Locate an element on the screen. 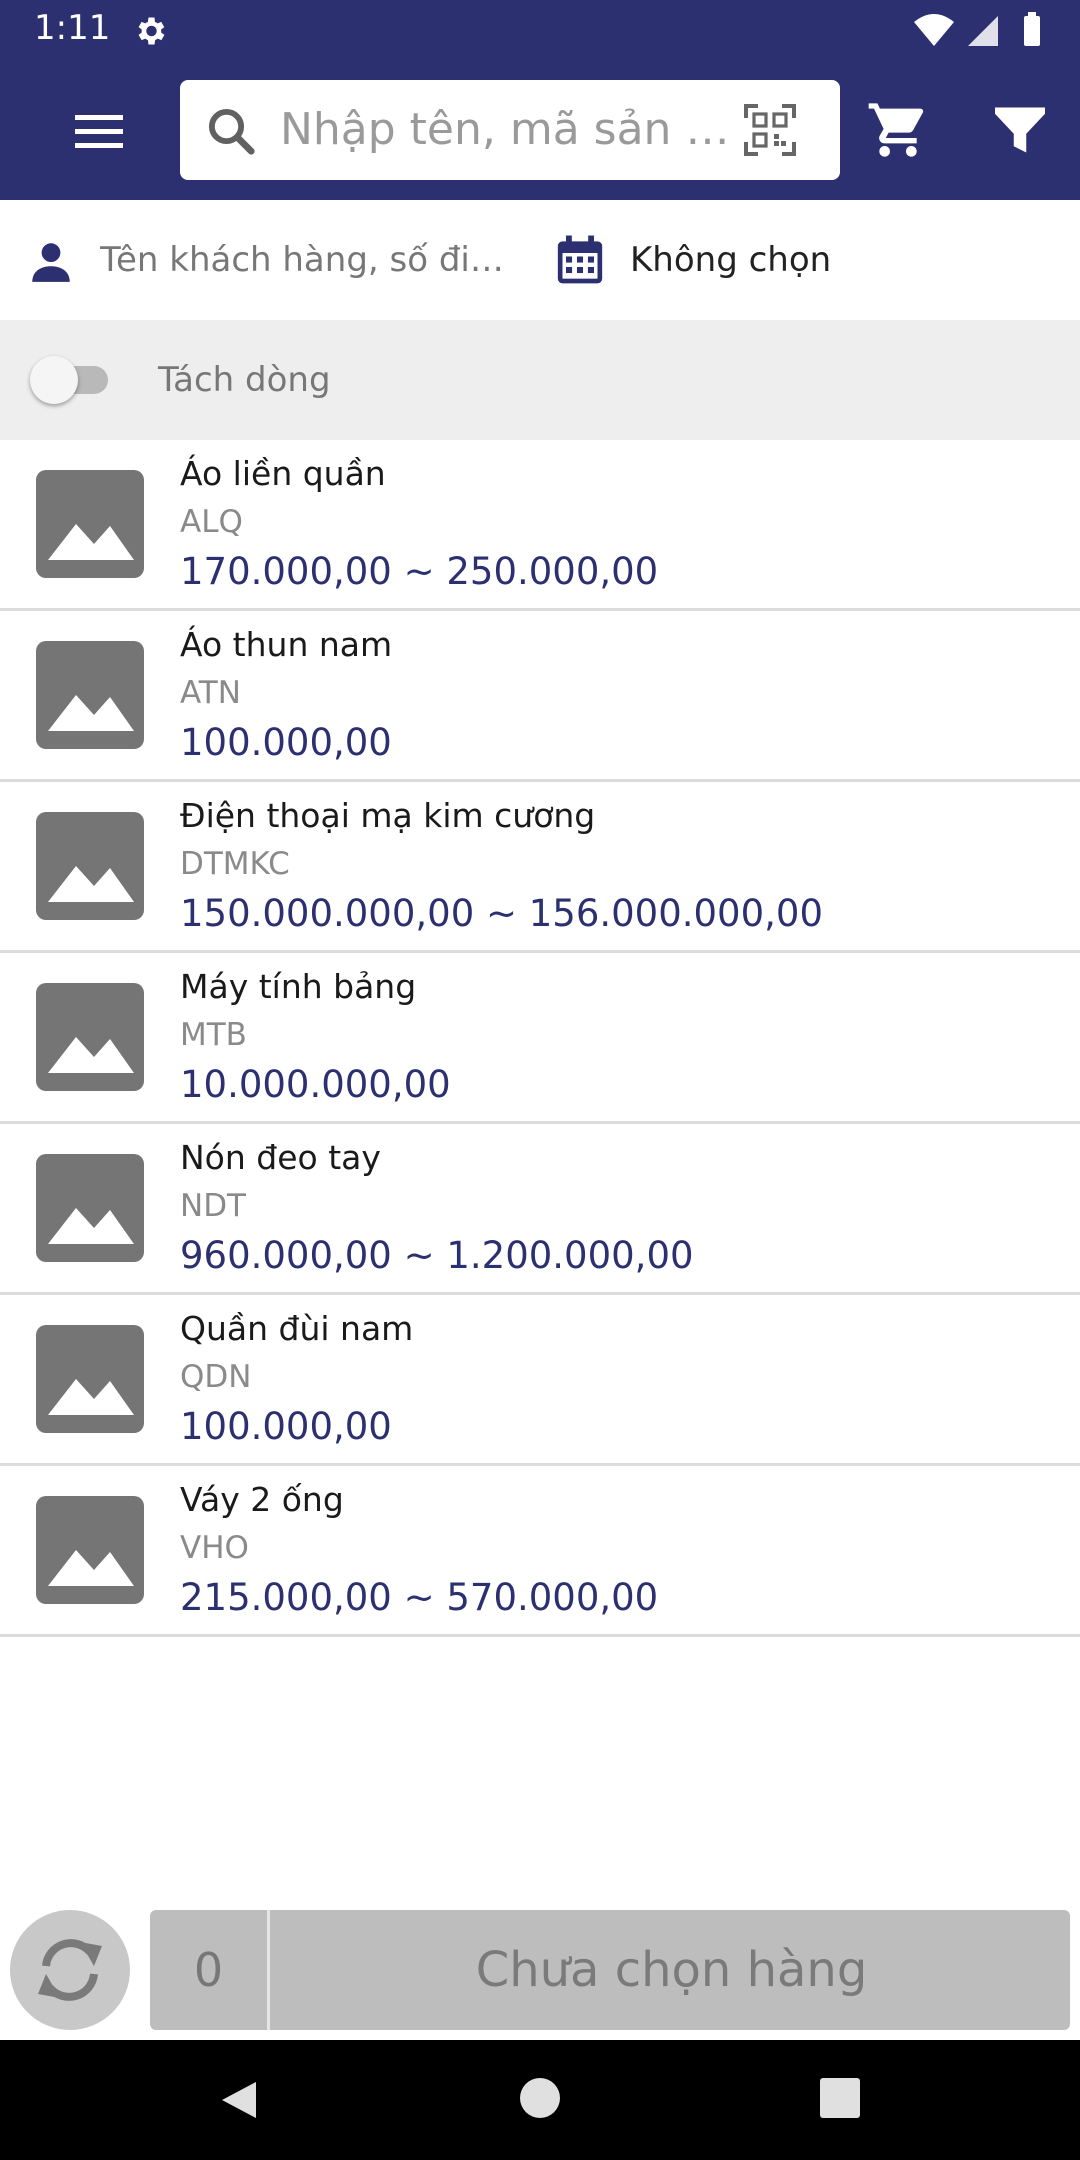  product-code: ALQ is located at coordinates (211, 522).